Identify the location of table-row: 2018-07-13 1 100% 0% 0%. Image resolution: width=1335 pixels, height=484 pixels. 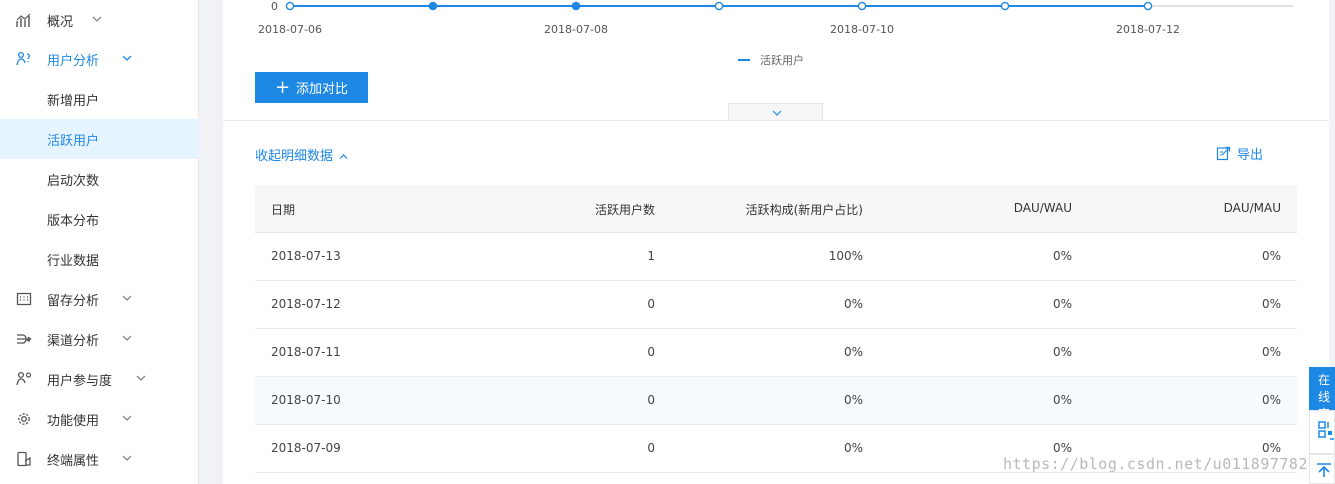
(776, 257).